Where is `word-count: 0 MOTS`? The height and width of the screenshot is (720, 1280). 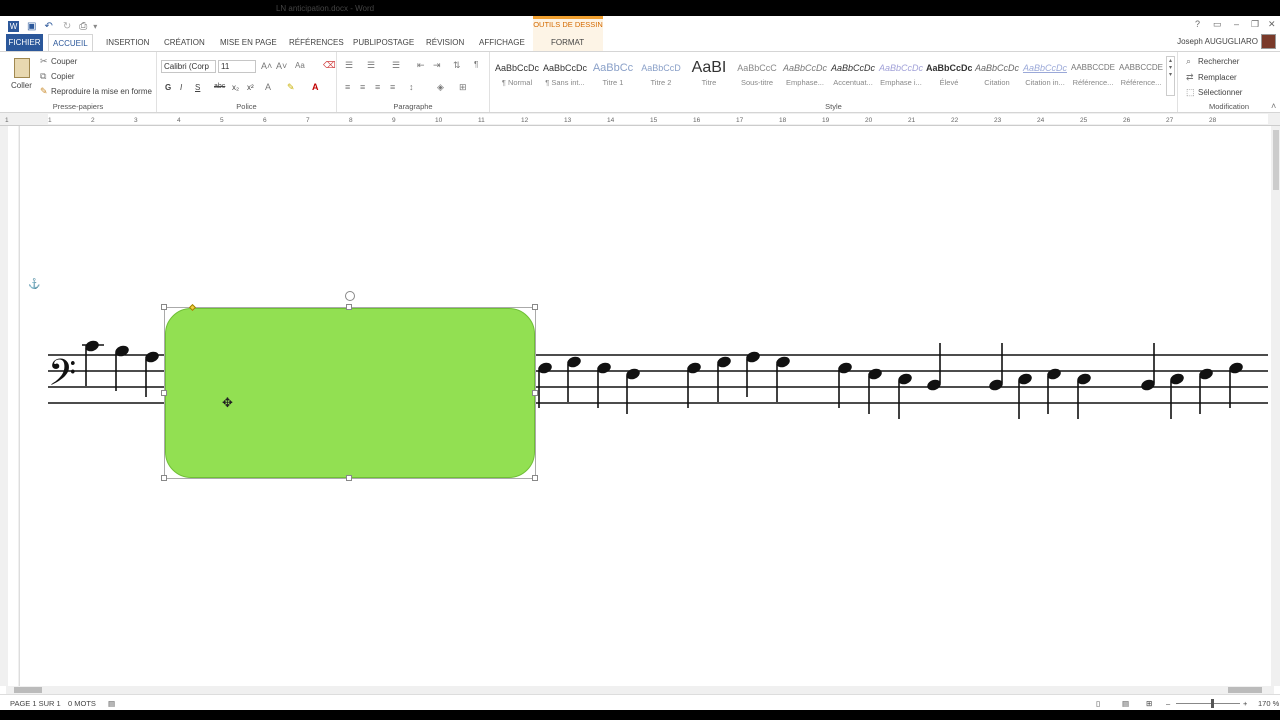
word-count: 0 MOTS is located at coordinates (82, 703).